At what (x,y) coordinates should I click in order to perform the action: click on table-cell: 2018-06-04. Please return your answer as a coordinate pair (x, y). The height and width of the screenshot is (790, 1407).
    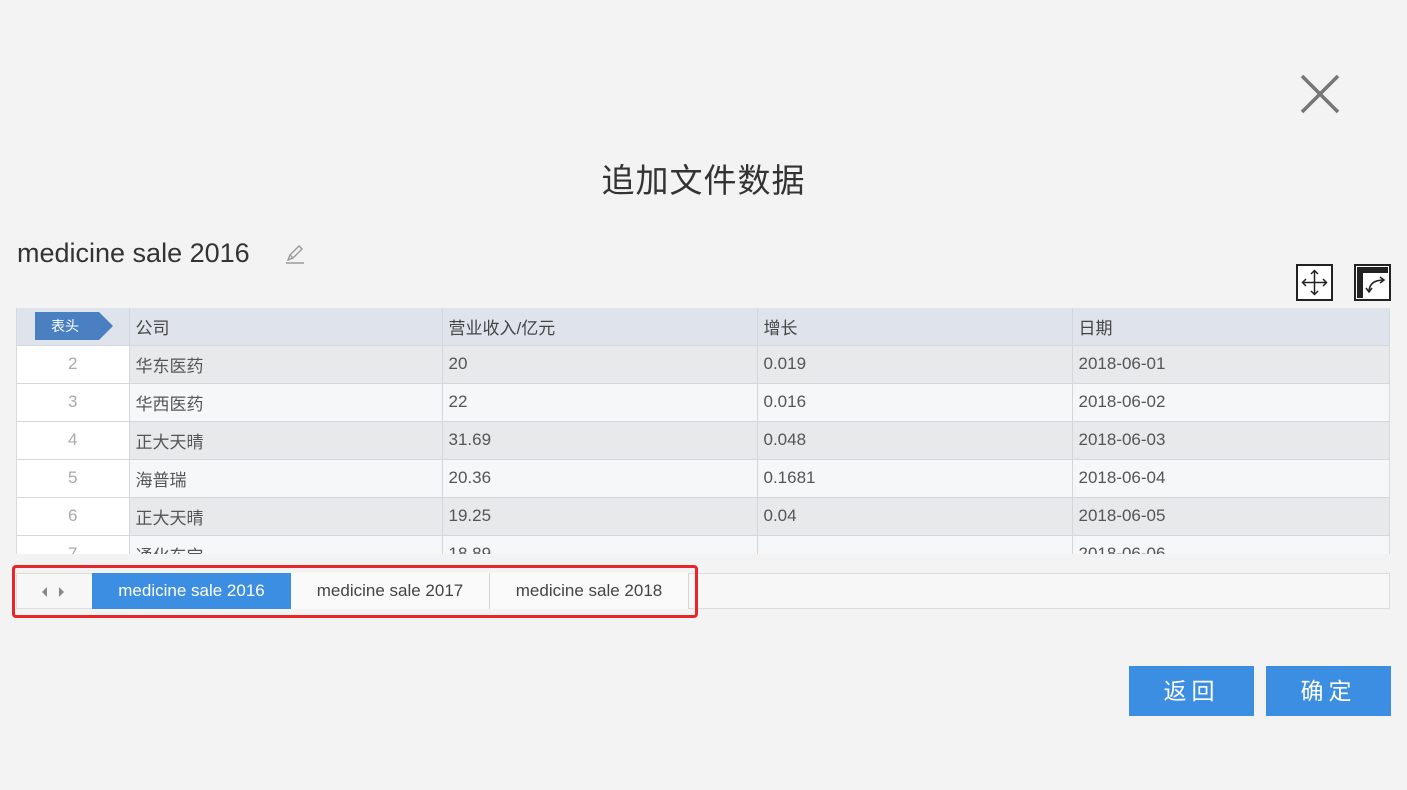
    Looking at the image, I should click on (1230, 478).